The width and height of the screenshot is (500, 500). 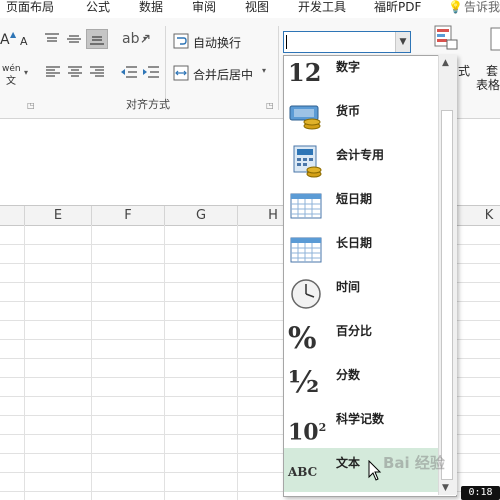 What do you see at coordinates (129, 72) in the screenshot?
I see `decrease-indent-icon` at bounding box center [129, 72].